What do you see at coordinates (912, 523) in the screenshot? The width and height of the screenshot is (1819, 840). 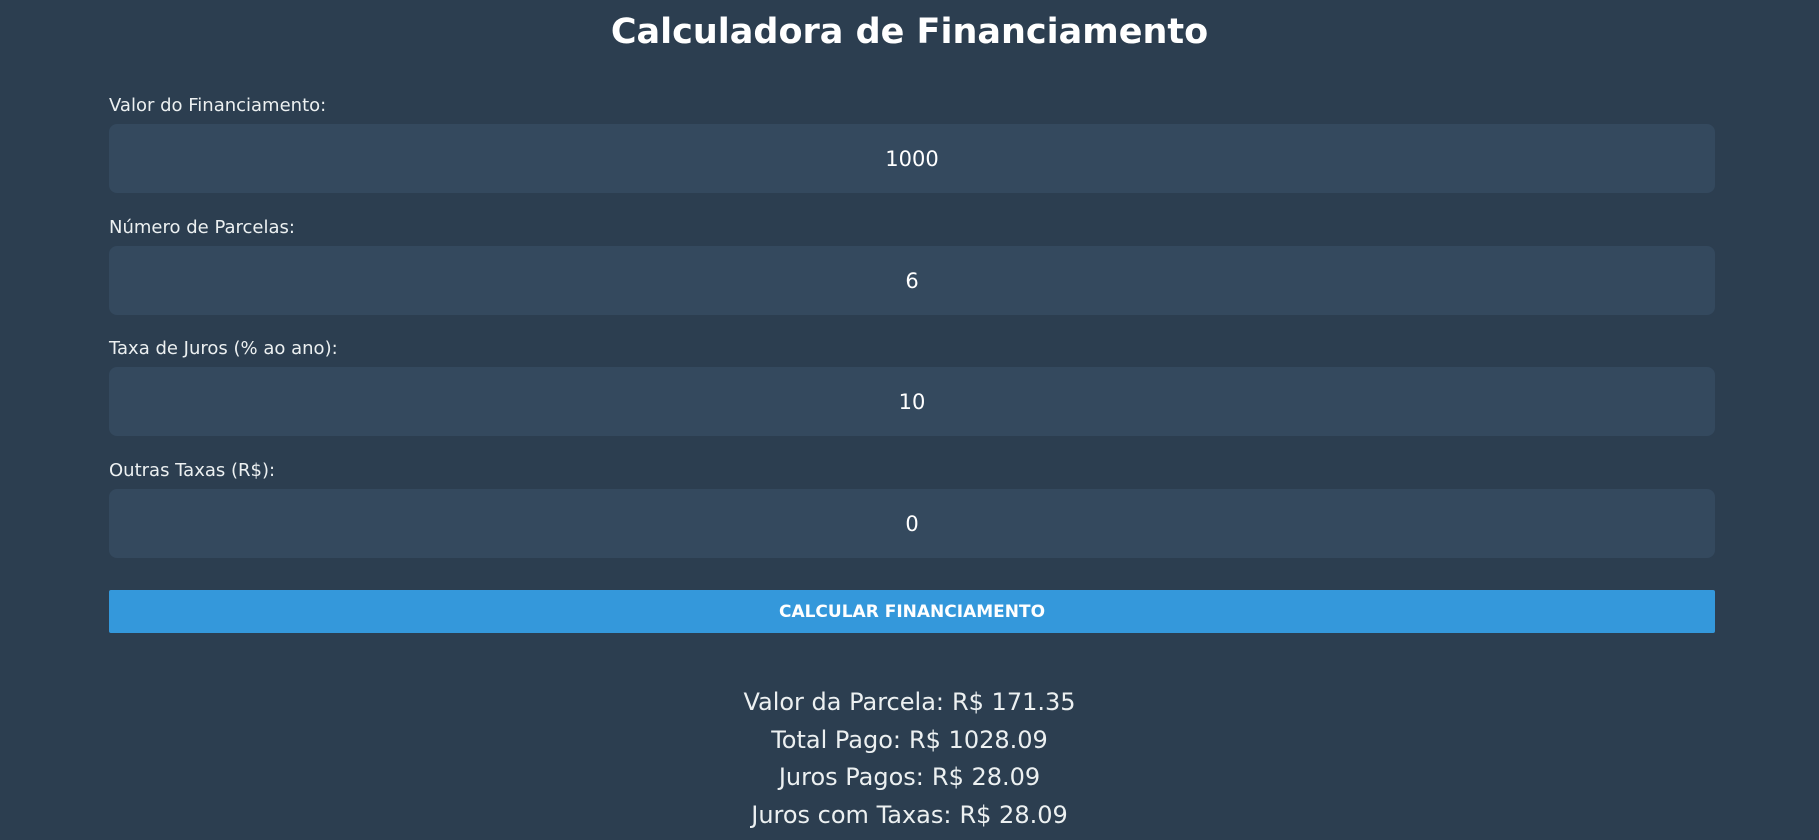 I see `other-fees-input` at bounding box center [912, 523].